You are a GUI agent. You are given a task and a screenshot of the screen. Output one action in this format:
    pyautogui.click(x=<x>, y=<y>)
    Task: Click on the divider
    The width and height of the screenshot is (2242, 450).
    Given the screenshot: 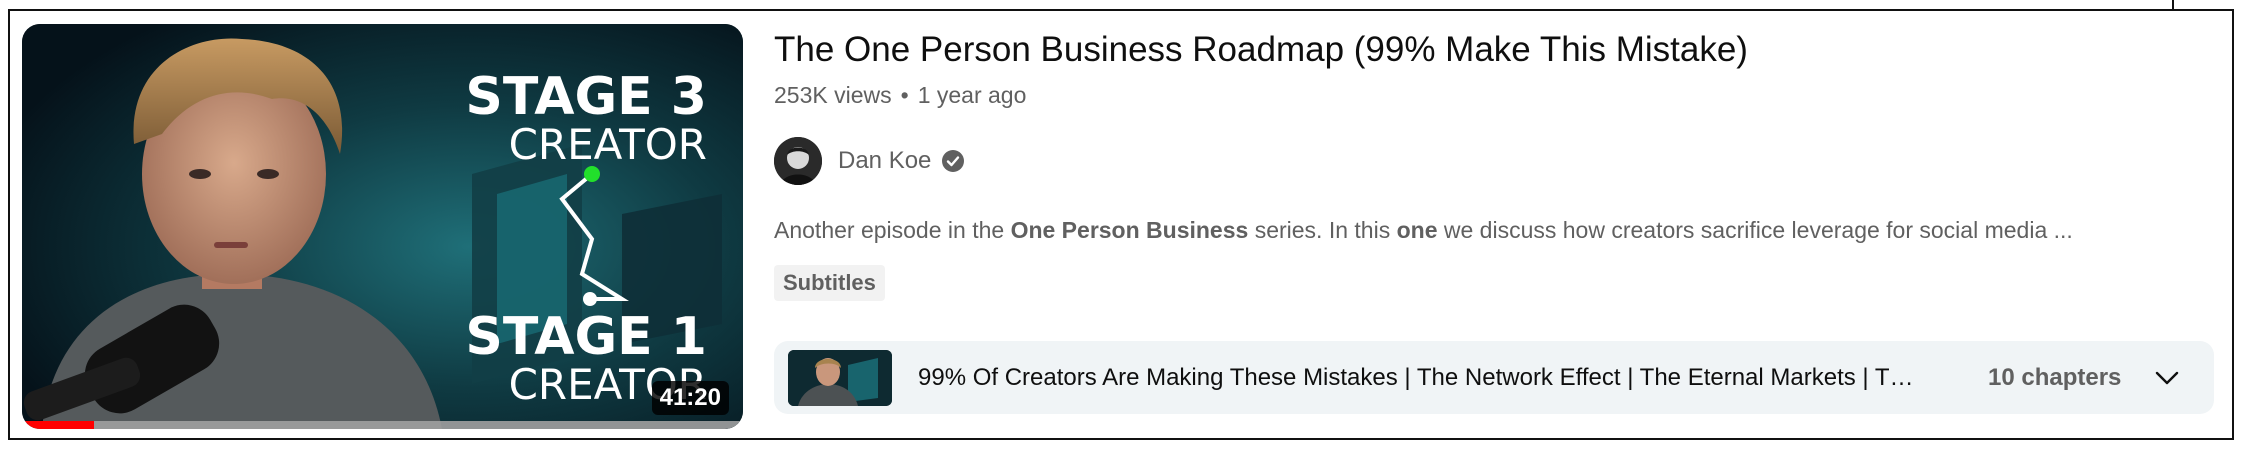 What is the action you would take?
    pyautogui.click(x=2173, y=4)
    